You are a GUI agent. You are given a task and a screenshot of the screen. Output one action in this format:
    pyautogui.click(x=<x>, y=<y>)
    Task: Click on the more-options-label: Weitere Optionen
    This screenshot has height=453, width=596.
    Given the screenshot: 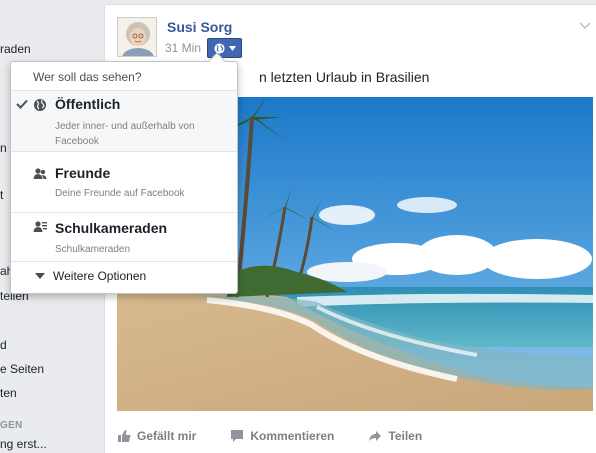 What is the action you would take?
    pyautogui.click(x=100, y=276)
    